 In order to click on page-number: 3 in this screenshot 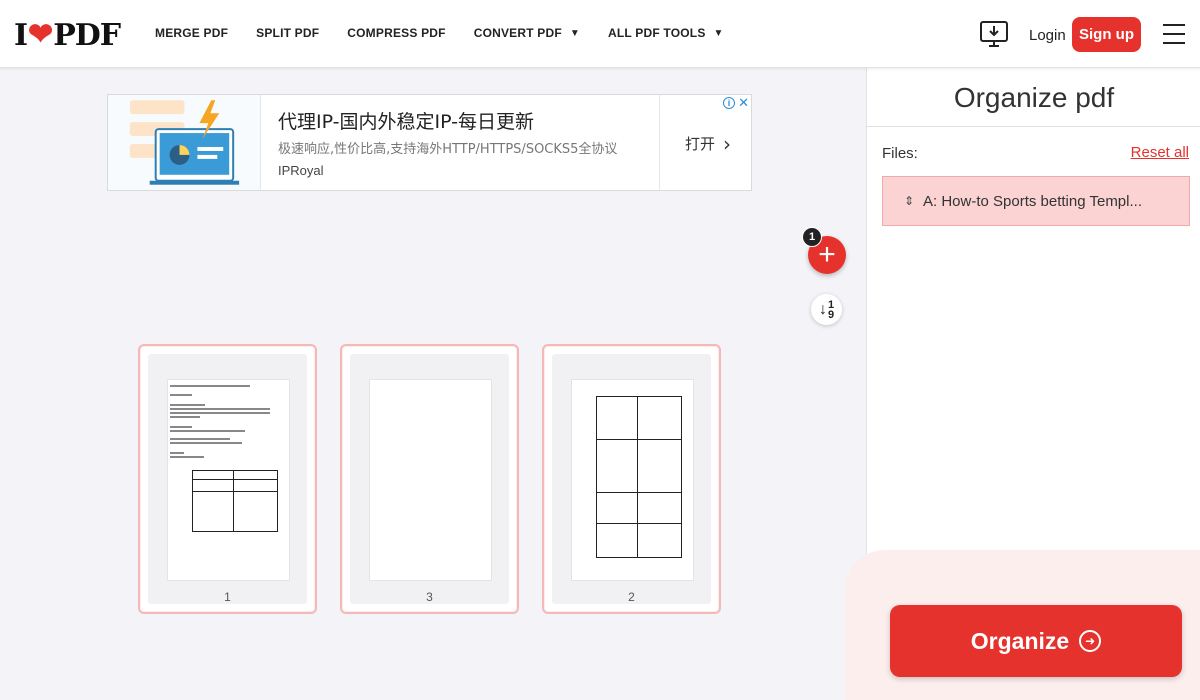, I will do `click(429, 597)`.